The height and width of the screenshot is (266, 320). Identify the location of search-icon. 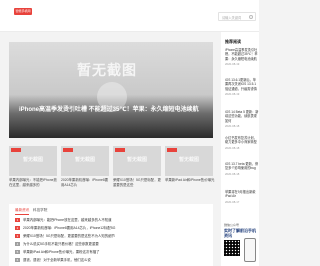
(251, 17).